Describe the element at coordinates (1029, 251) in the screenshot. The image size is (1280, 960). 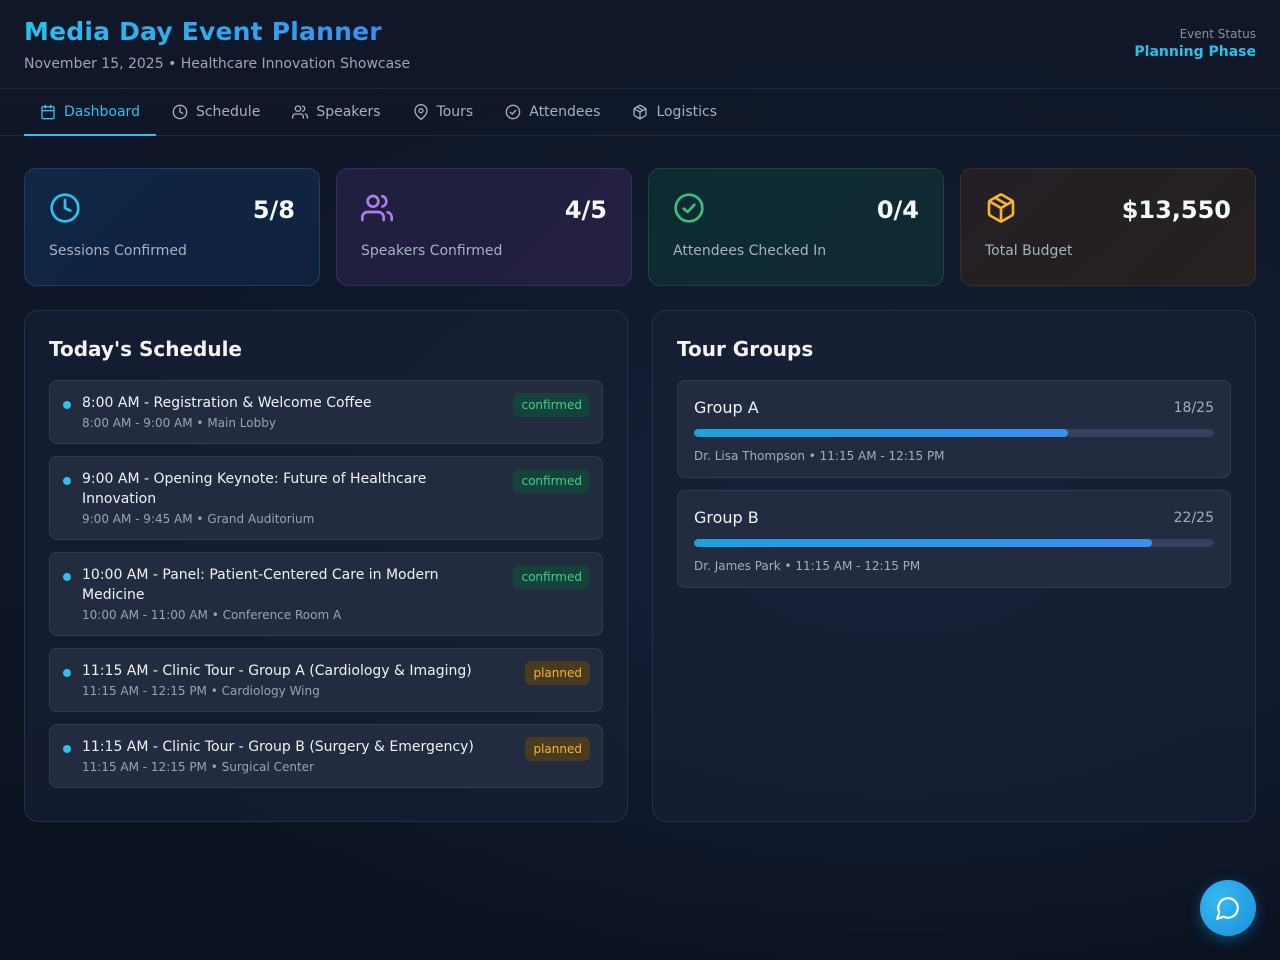
I see `stat-label: Total Budget` at that location.